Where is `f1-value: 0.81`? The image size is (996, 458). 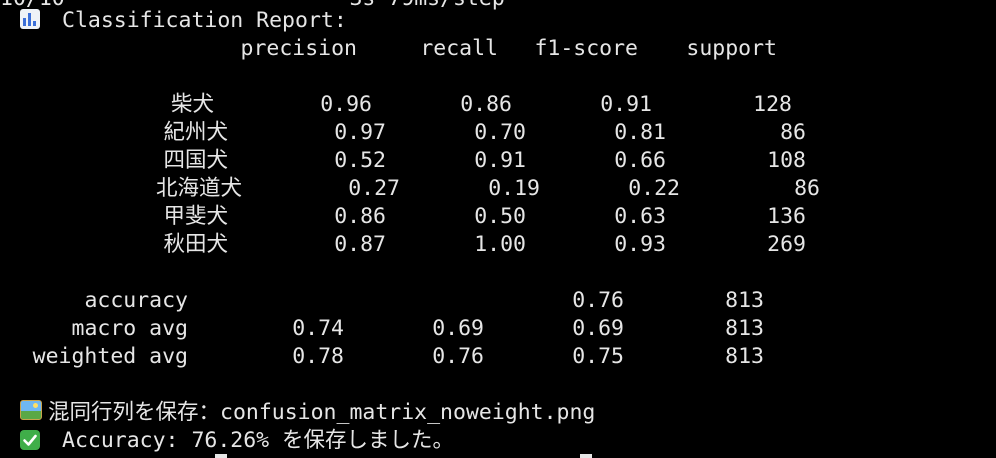
f1-value: 0.81 is located at coordinates (640, 132).